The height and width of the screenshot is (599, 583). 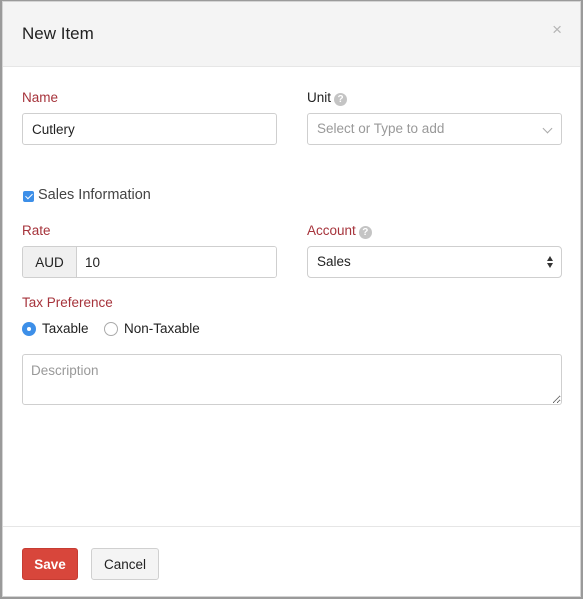 I want to click on description-textarea, so click(x=292, y=379).